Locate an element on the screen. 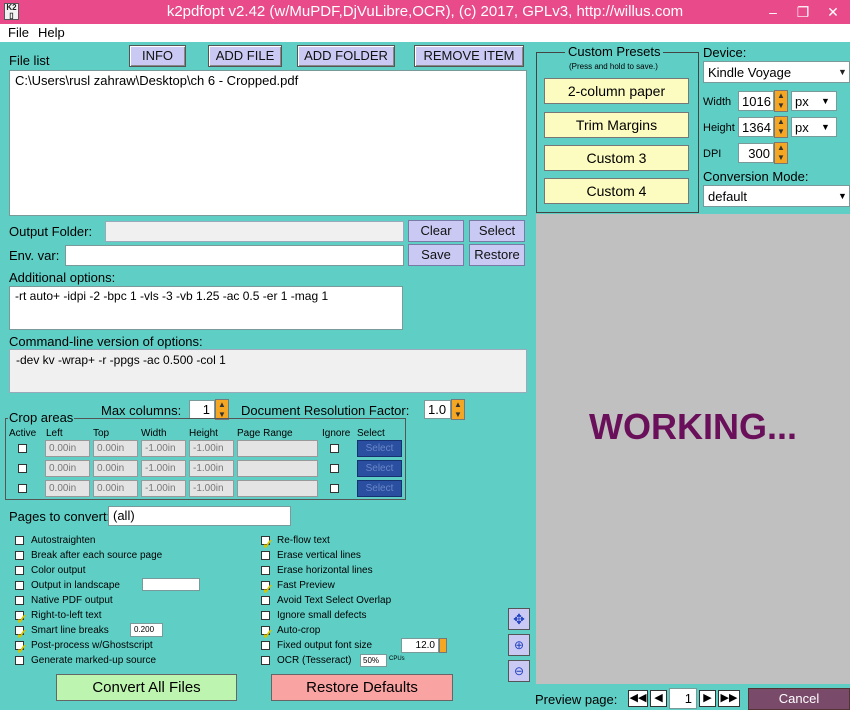  zoom-out-icon: ⊖ is located at coordinates (519, 671).